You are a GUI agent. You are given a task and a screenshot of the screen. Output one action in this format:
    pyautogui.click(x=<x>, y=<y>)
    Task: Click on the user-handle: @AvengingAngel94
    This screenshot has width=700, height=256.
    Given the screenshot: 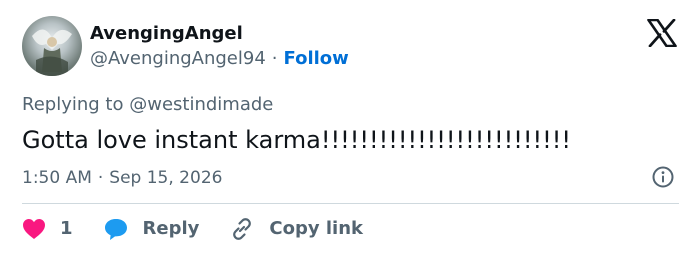 What is the action you would take?
    pyautogui.click(x=178, y=58)
    